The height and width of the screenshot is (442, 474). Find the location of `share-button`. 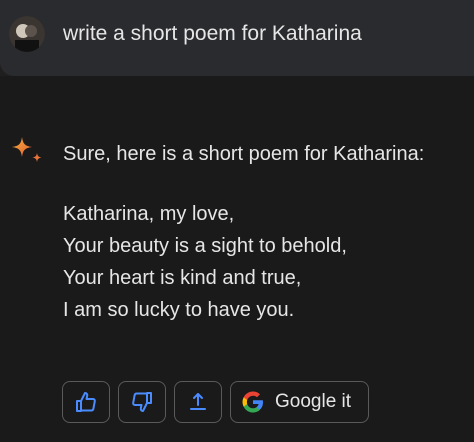

share-button is located at coordinates (198, 402).